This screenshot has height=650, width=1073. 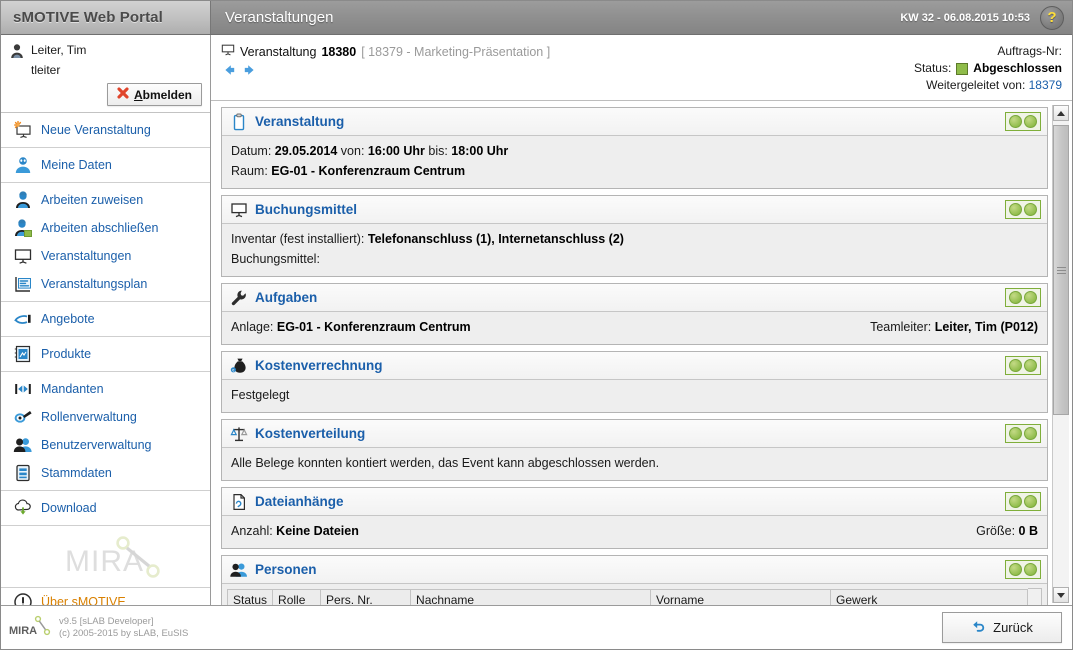 I want to click on col-pers-nr: Pers. Nr., so click(x=366, y=597).